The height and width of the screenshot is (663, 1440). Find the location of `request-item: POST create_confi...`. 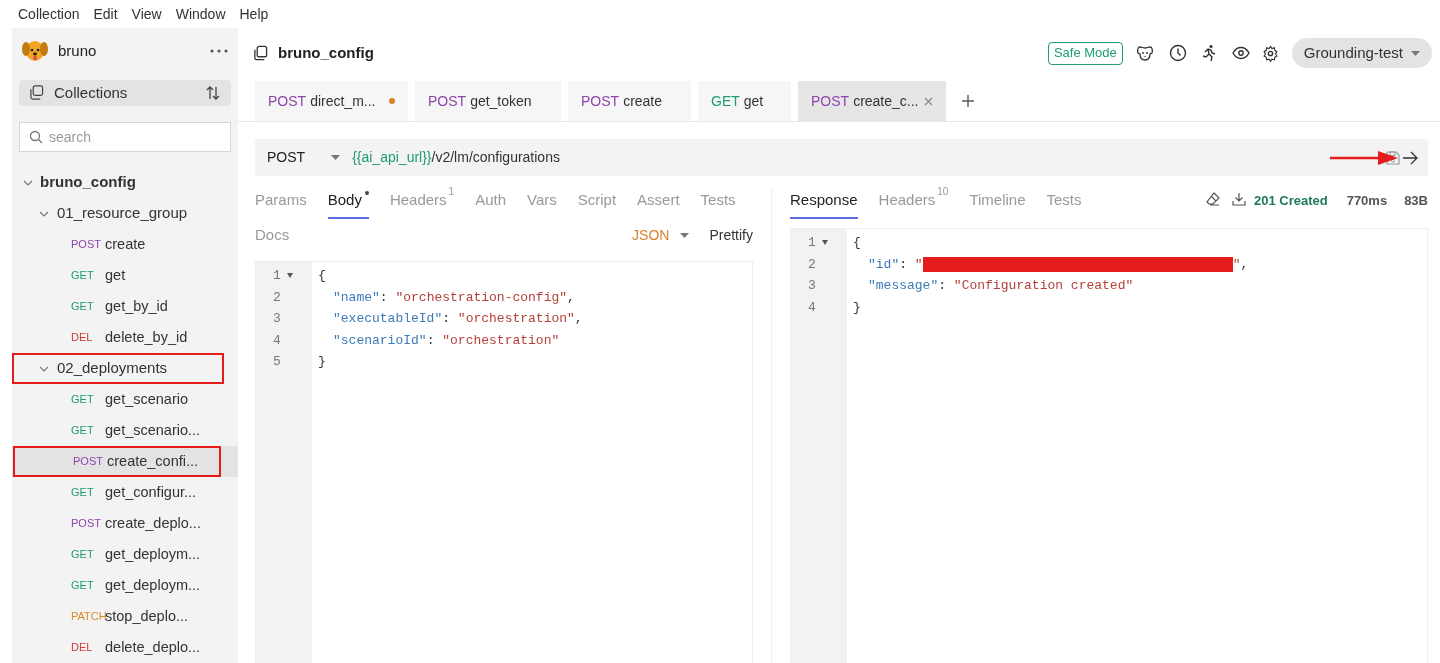

request-item: POST create_confi... is located at coordinates (125, 461).